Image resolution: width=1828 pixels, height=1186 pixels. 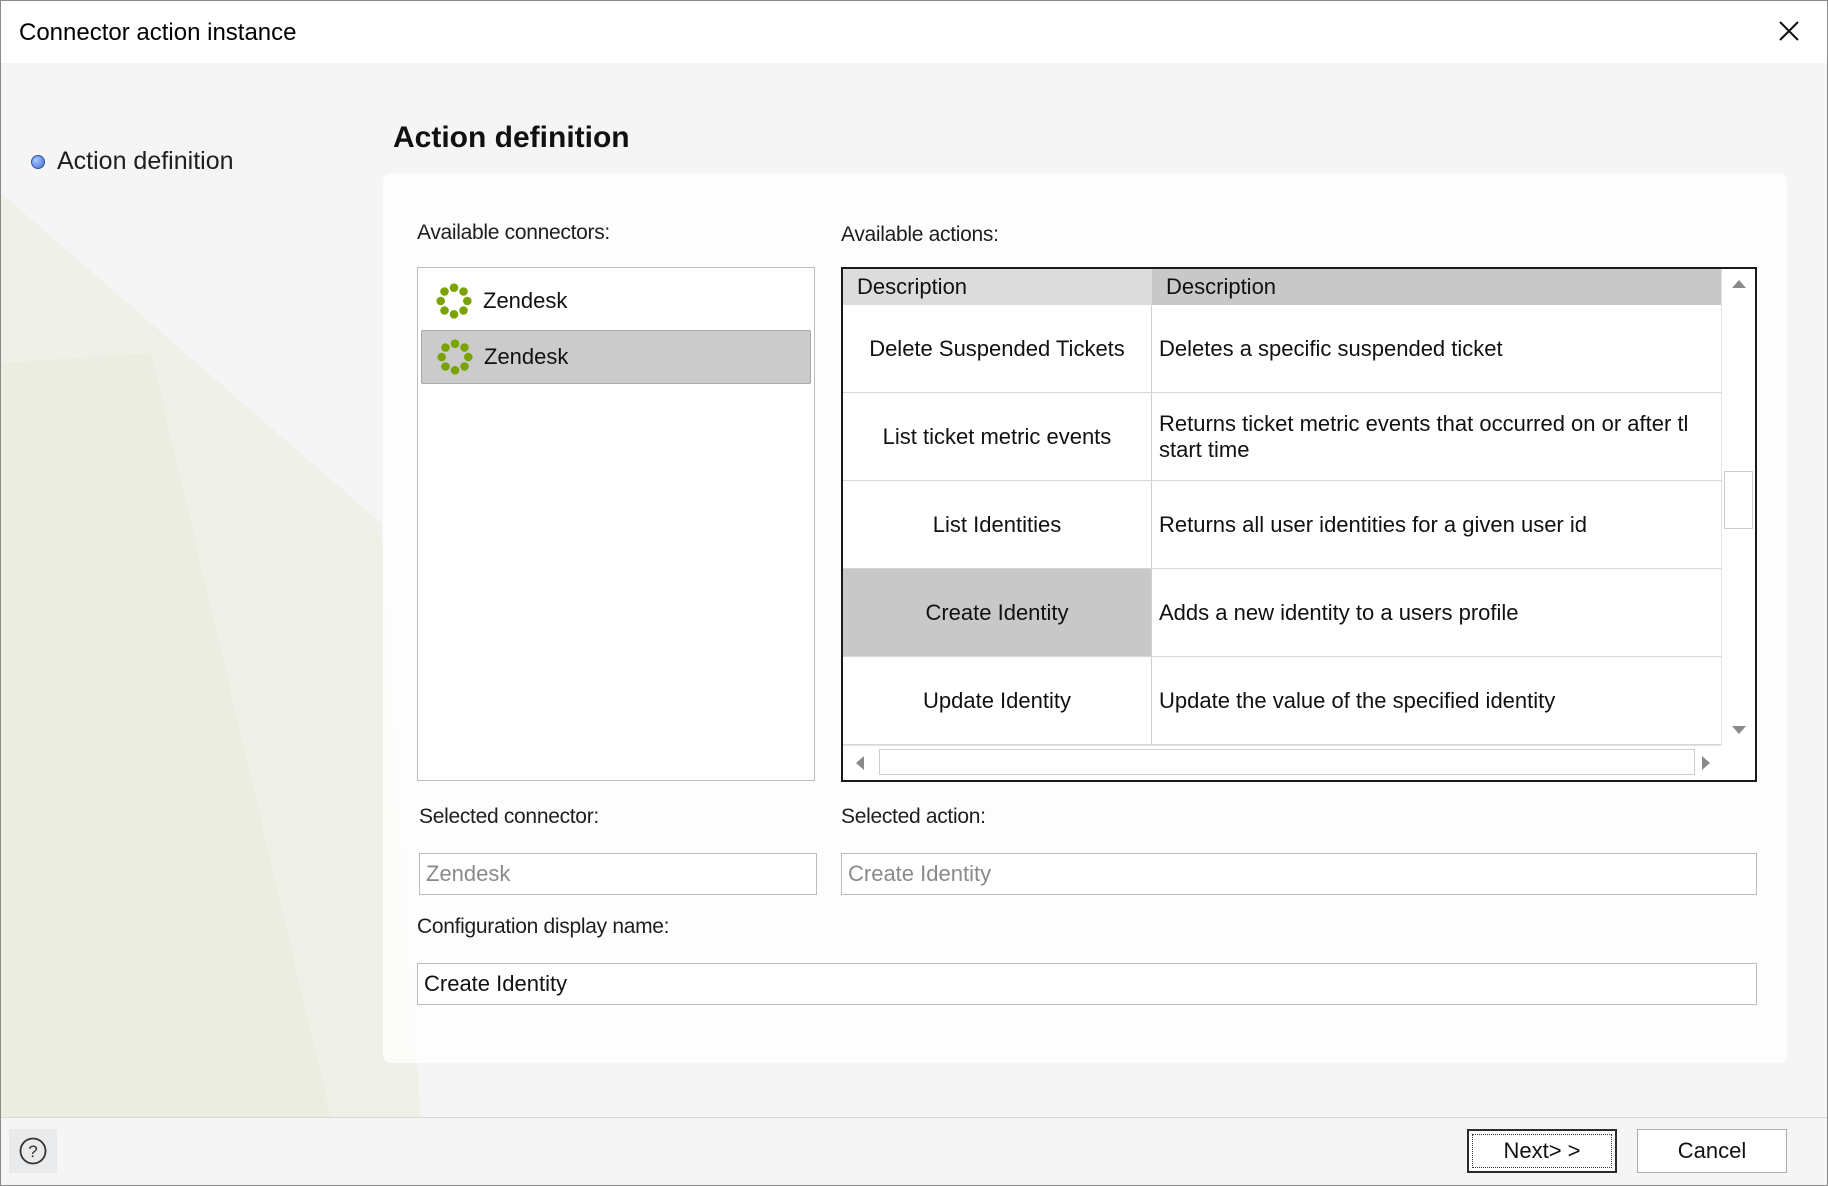 I want to click on cancel-button-label: Cancel, so click(x=1712, y=1150).